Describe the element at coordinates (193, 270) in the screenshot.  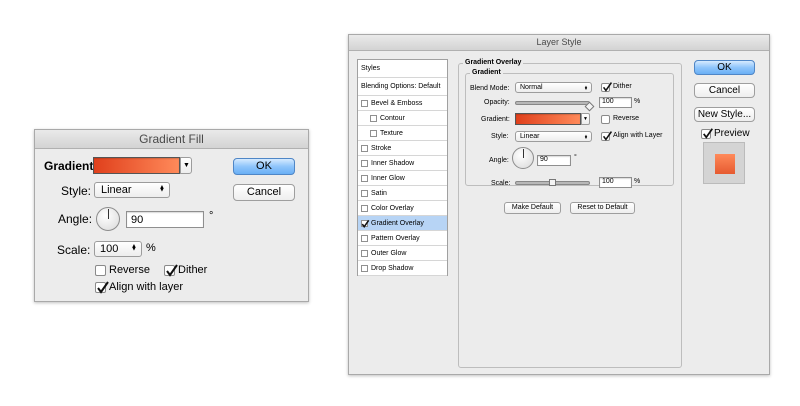
I see `dither-label: Dither` at that location.